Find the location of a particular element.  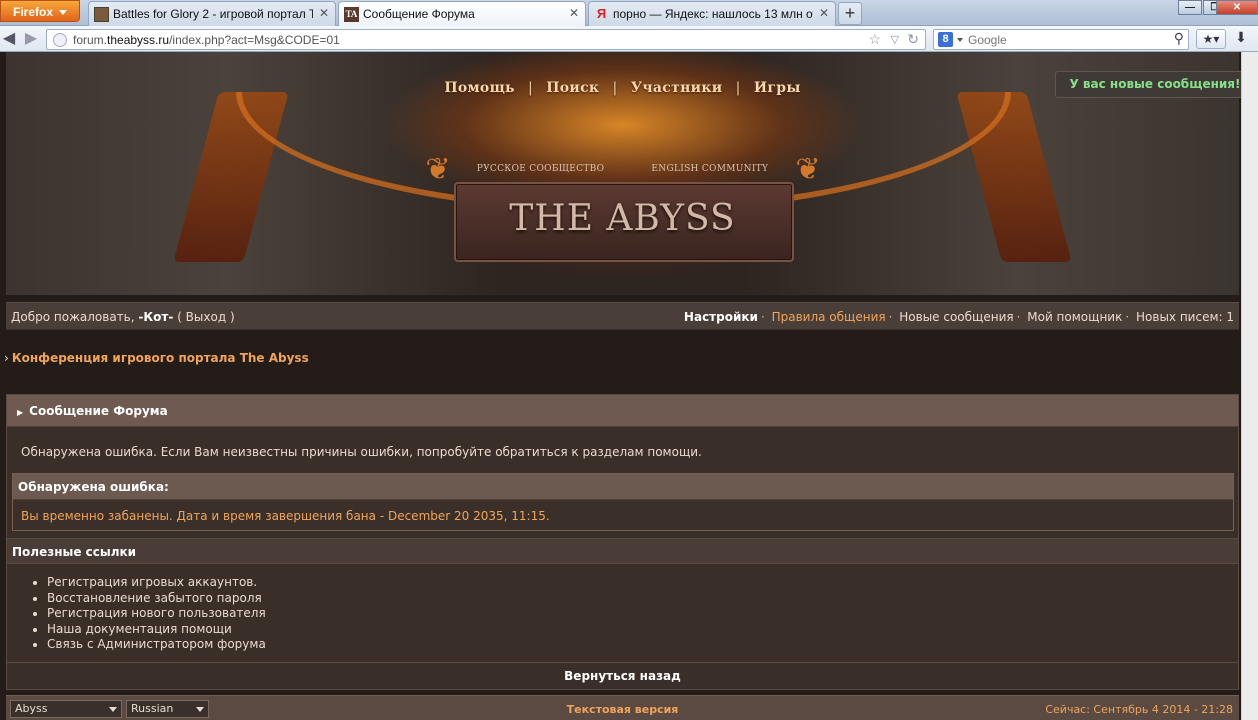

list-item: Регистрация нового пользователя is located at coordinates (156, 614).